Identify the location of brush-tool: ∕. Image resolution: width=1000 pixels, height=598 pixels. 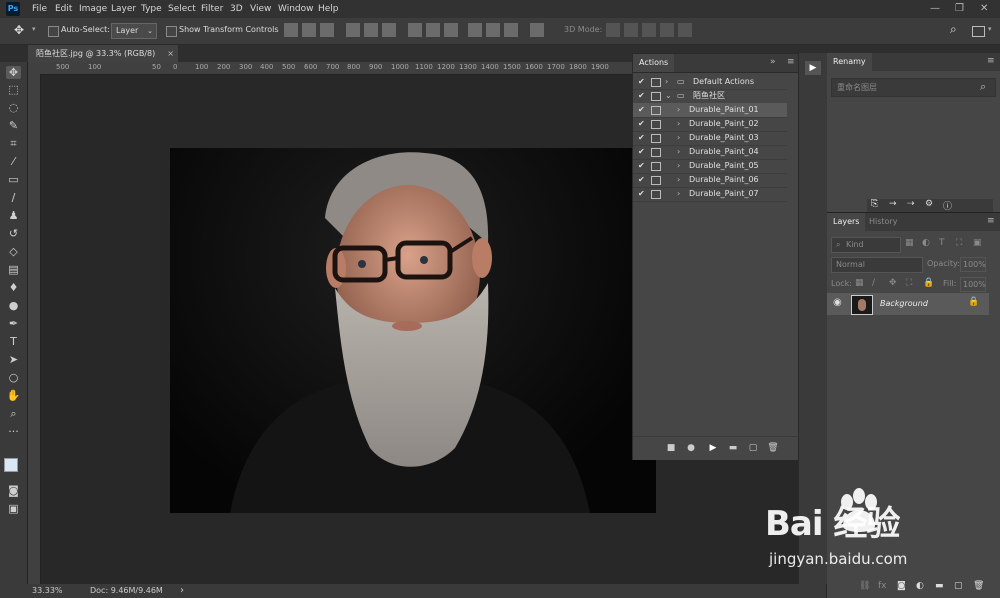
(13, 197).